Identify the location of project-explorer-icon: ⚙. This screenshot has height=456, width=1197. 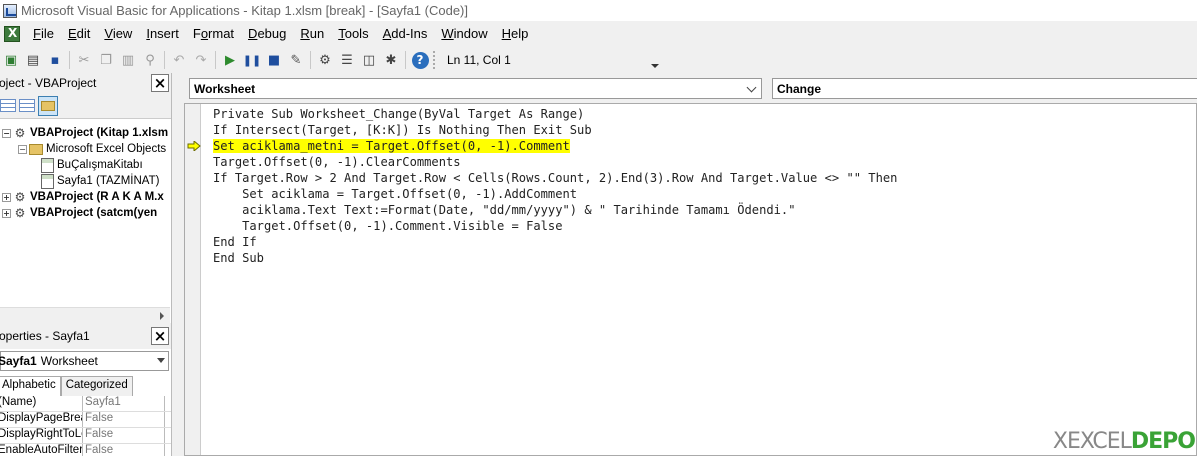
(325, 60).